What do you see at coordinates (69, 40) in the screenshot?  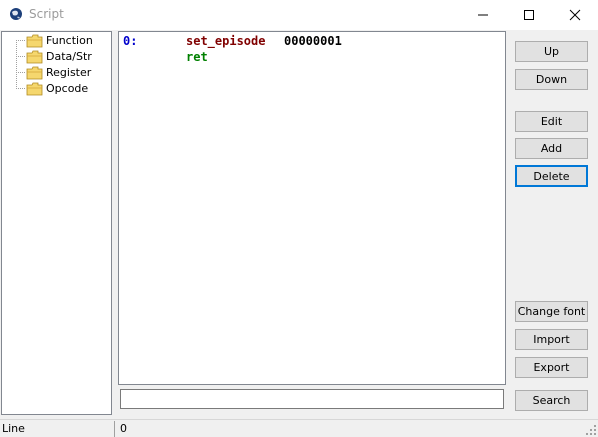 I see `tree-item-label: Function` at bounding box center [69, 40].